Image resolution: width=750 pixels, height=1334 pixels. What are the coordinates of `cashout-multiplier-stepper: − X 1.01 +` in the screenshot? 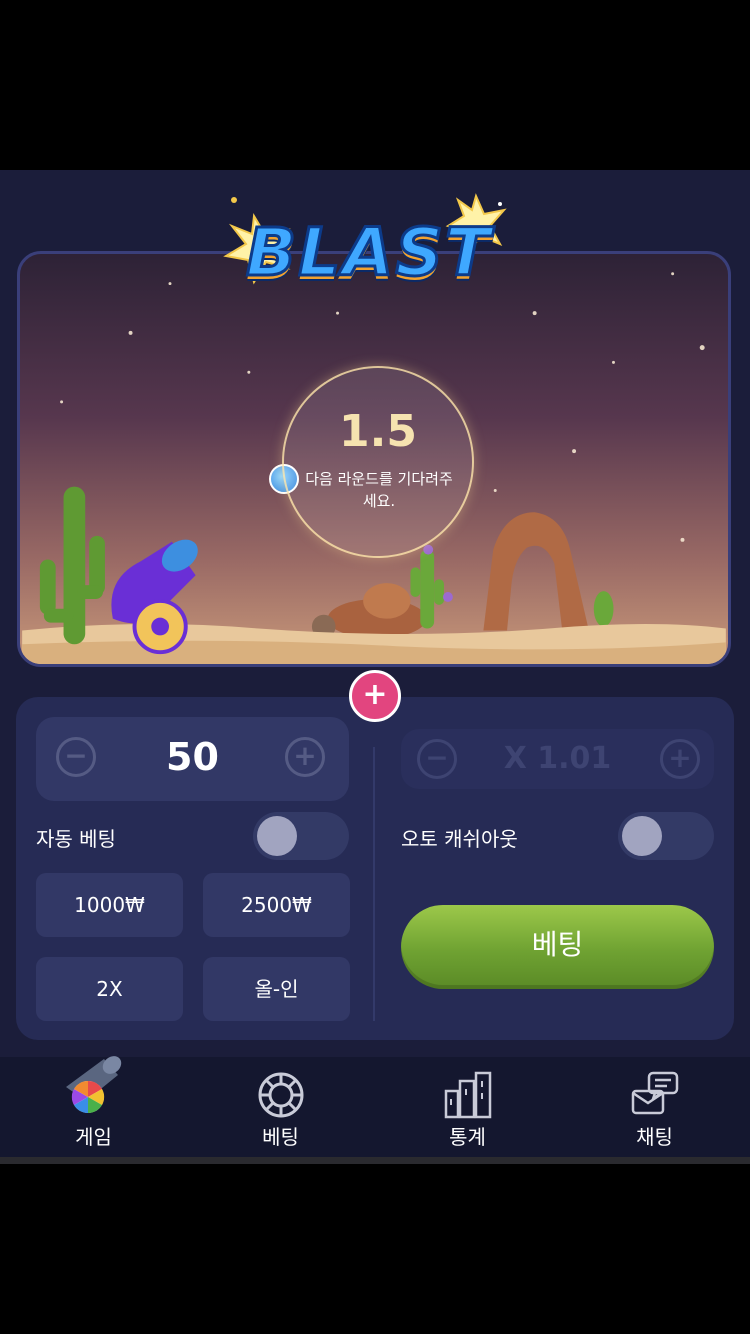 It's located at (557, 759).